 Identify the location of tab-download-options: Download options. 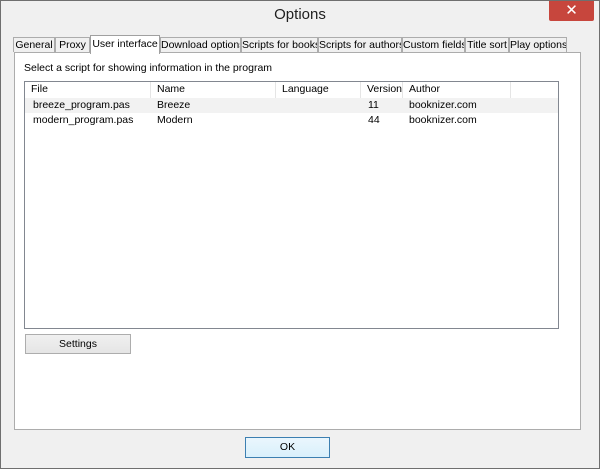
(200, 44).